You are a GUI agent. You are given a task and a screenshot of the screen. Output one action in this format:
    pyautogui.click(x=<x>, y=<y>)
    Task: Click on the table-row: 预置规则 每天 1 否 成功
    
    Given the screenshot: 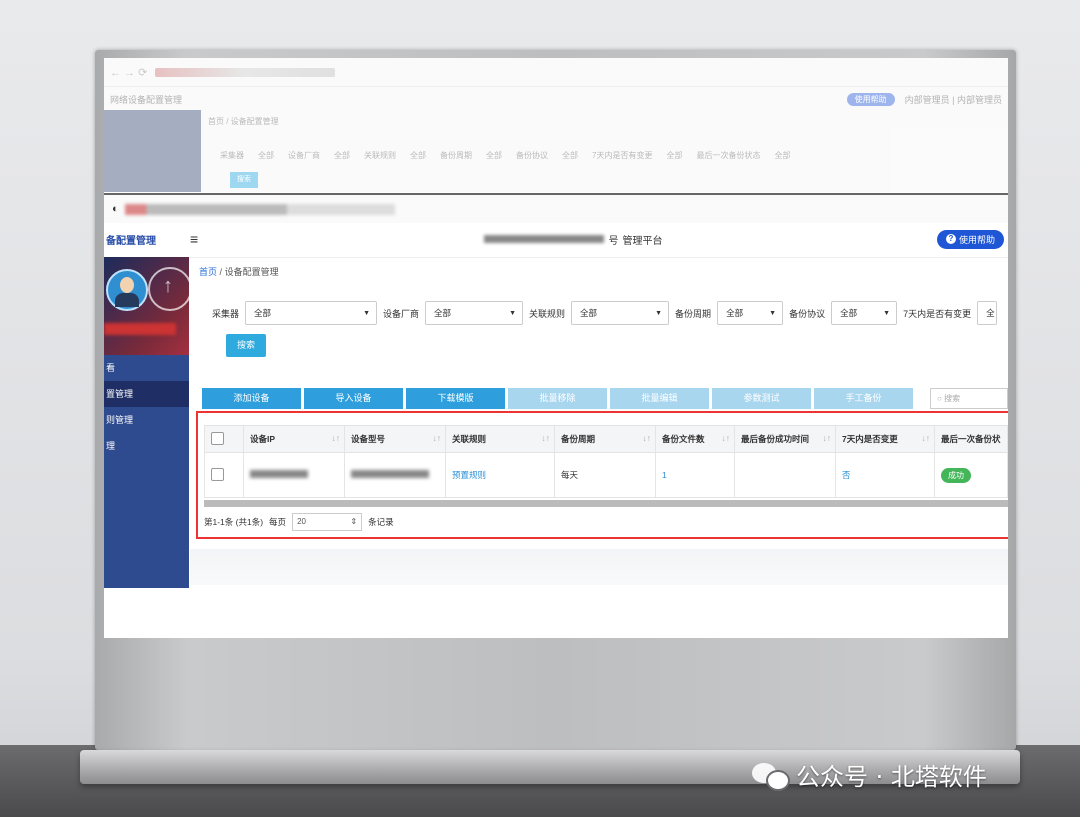 What is the action you would take?
    pyautogui.click(x=606, y=475)
    